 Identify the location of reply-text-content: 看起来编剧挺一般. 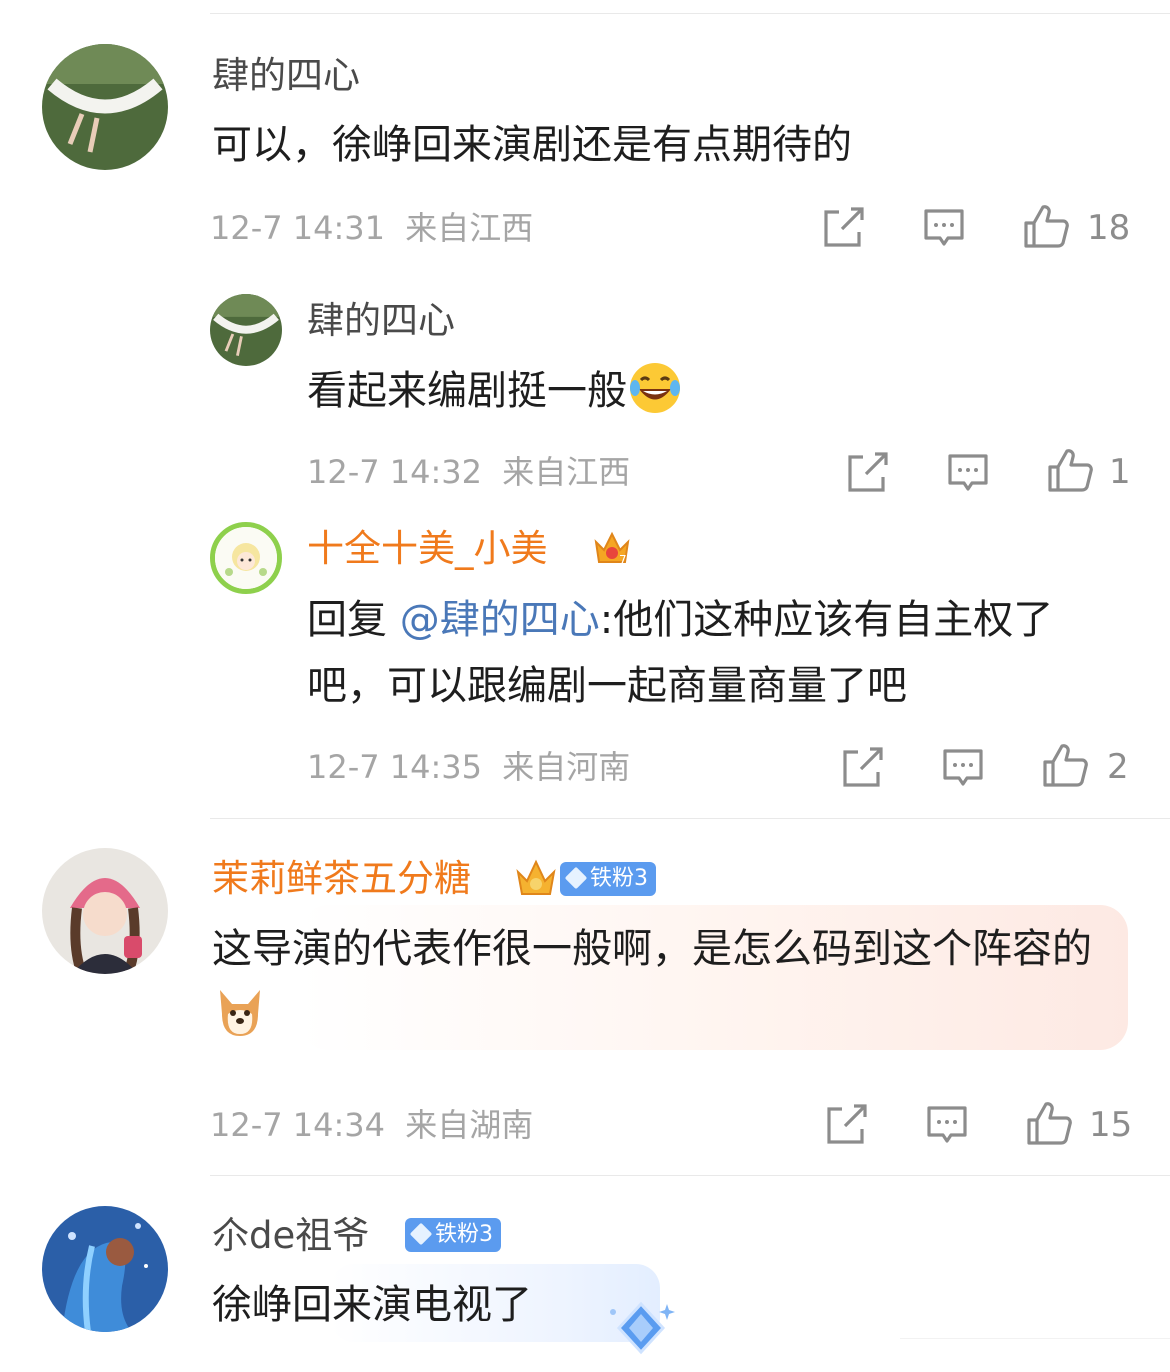
(467, 391).